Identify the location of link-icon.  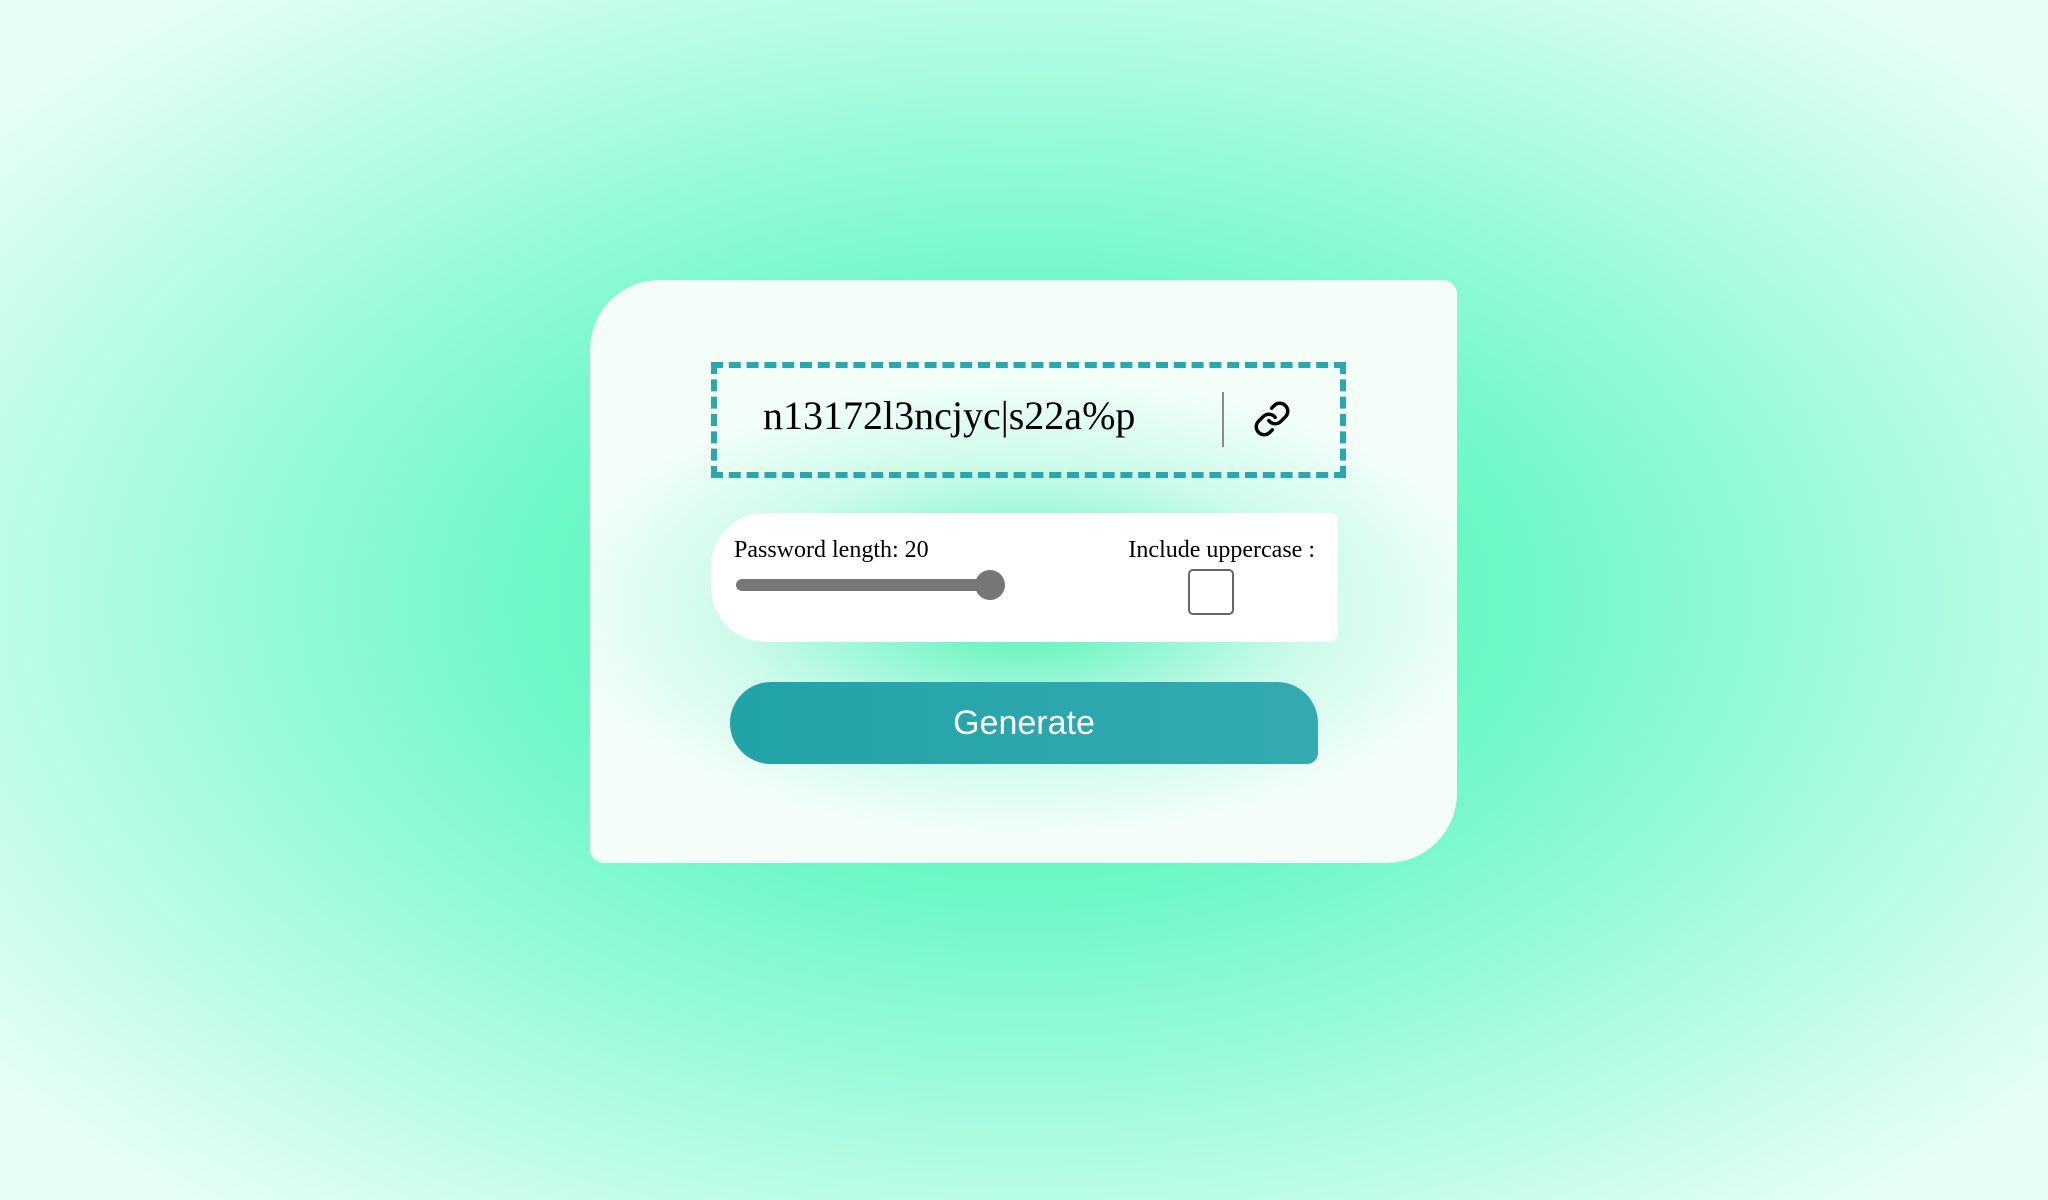
(1272, 419).